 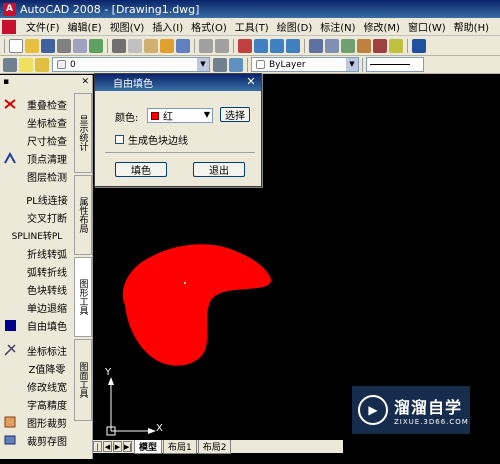 What do you see at coordinates (183, 45) in the screenshot?
I see `block-editor-icon` at bounding box center [183, 45].